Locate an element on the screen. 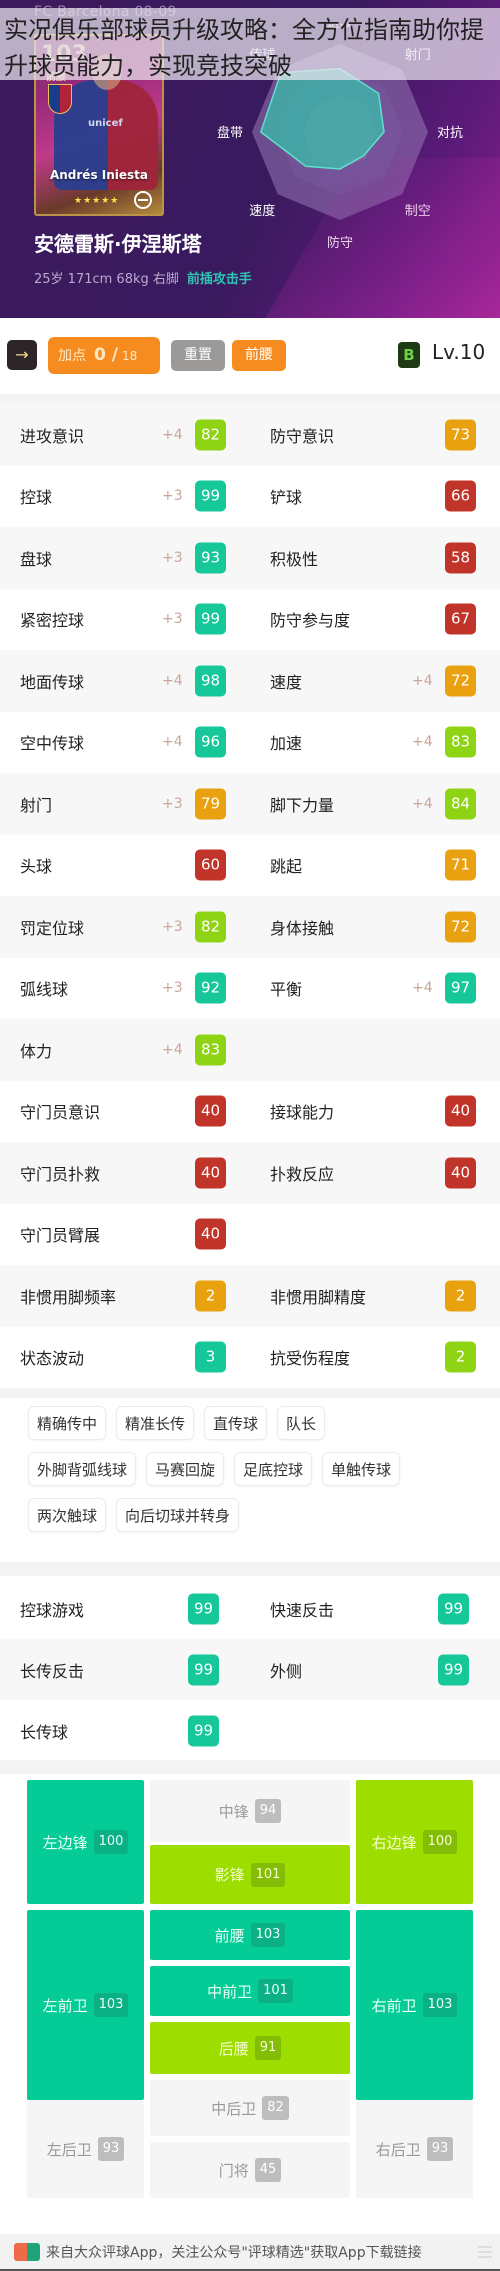 This screenshot has width=500, height=2271. stat-cell: 铲球 66 is located at coordinates (375, 497).